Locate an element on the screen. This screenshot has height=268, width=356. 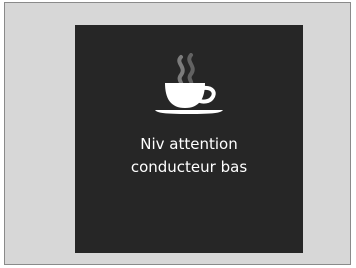
message-line-2: conducteur bas is located at coordinates (189, 167).